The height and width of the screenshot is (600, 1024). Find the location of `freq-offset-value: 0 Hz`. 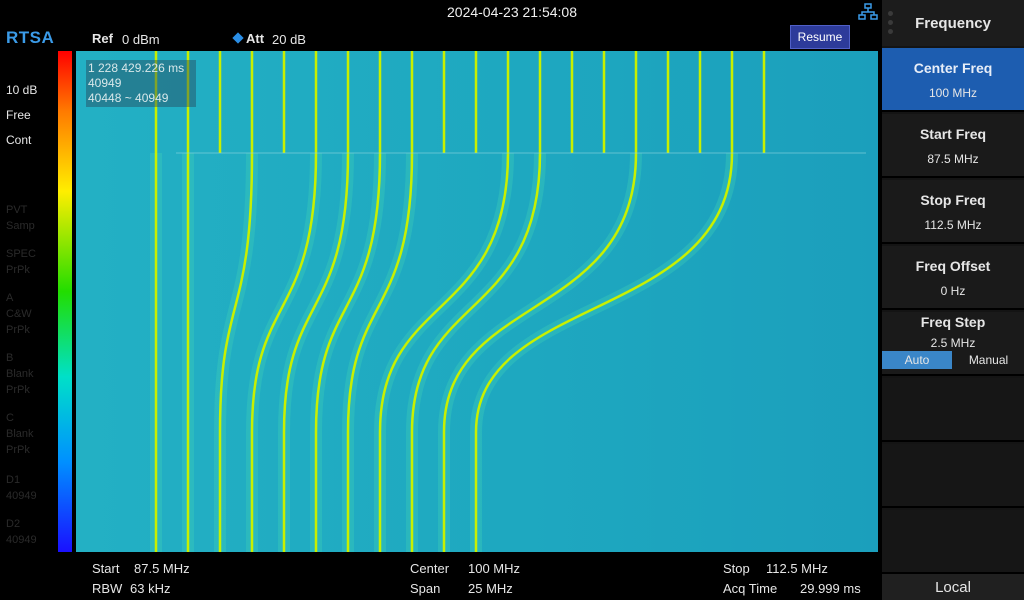

freq-offset-value: 0 Hz is located at coordinates (953, 291).